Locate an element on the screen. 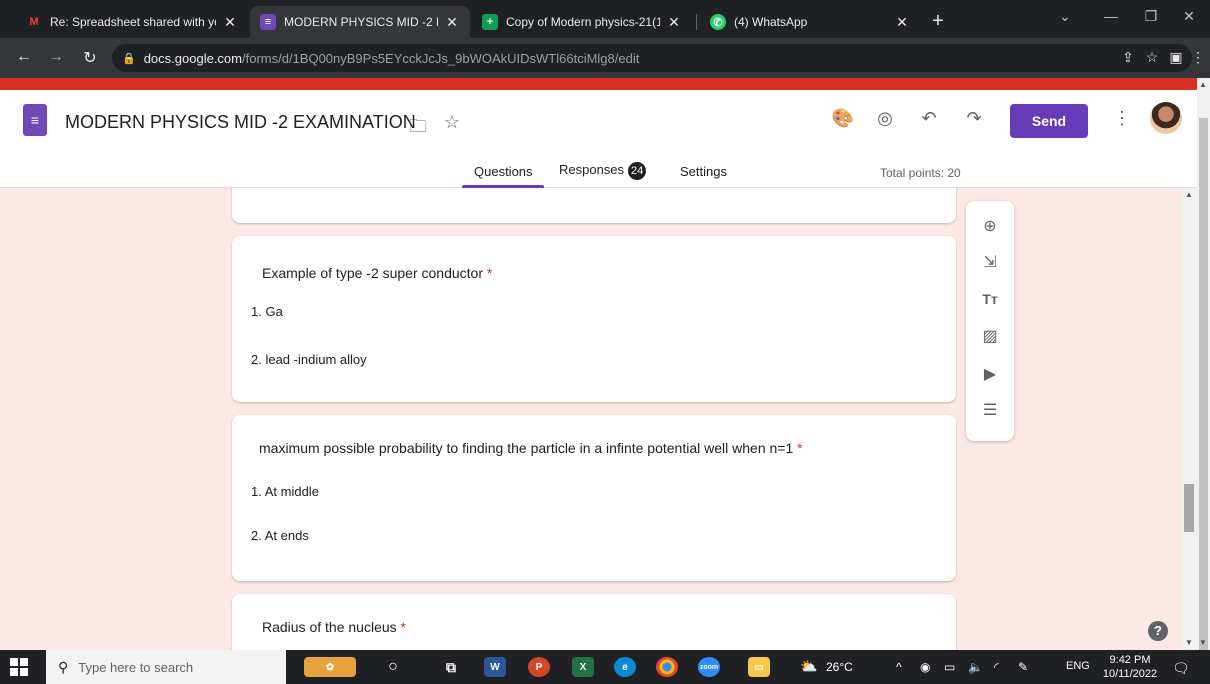 The image size is (1210, 684). notifications-icon: 🗨 is located at coordinates (1181, 668).